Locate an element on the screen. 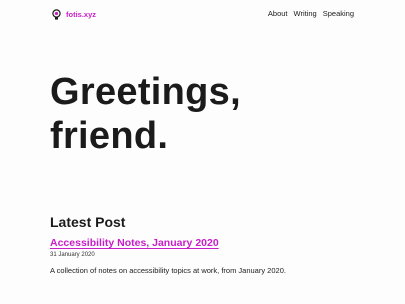 The width and height of the screenshot is (405, 304). nav-writing: Writing is located at coordinates (305, 13).